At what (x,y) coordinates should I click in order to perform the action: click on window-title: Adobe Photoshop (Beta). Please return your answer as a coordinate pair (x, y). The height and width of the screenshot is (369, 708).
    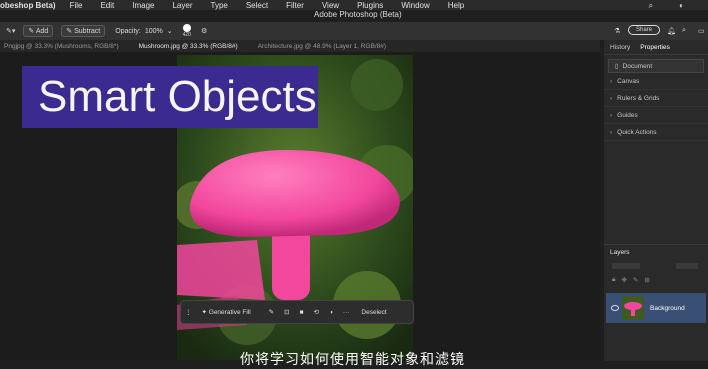
    Looking at the image, I should click on (358, 14).